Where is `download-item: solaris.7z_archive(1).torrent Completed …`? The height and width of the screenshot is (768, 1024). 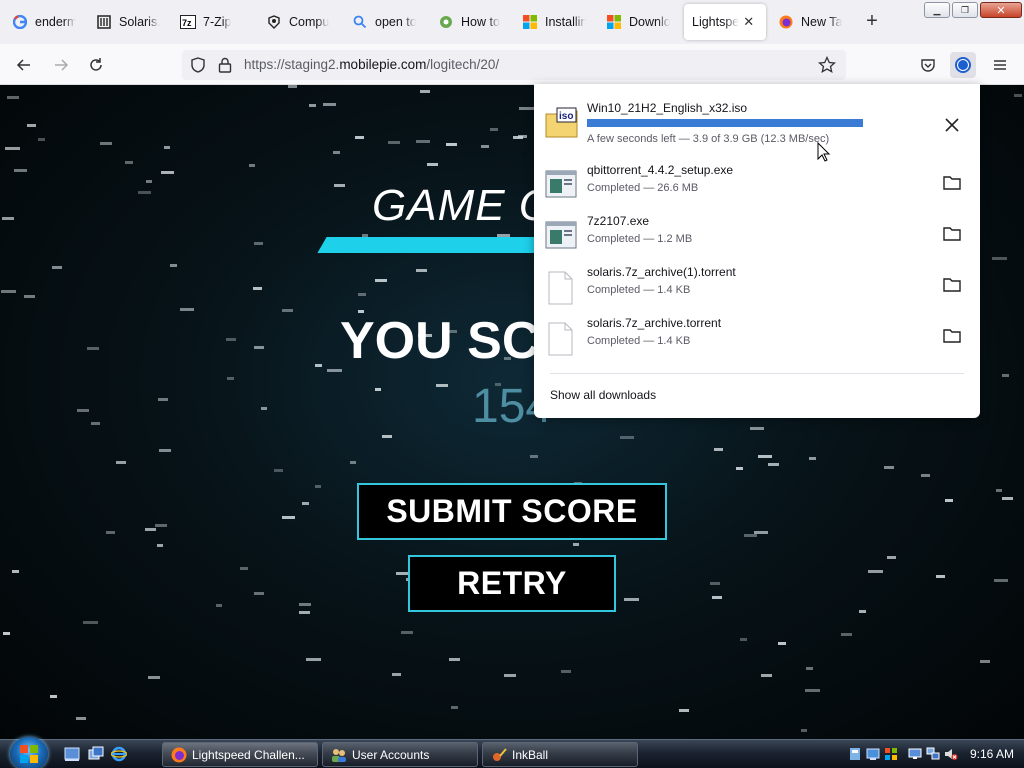
download-item: solaris.7z_archive(1).torrent Completed … is located at coordinates (757, 290).